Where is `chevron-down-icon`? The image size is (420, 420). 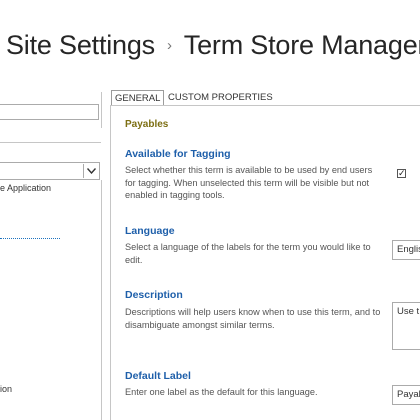 chevron-down-icon is located at coordinates (90, 171).